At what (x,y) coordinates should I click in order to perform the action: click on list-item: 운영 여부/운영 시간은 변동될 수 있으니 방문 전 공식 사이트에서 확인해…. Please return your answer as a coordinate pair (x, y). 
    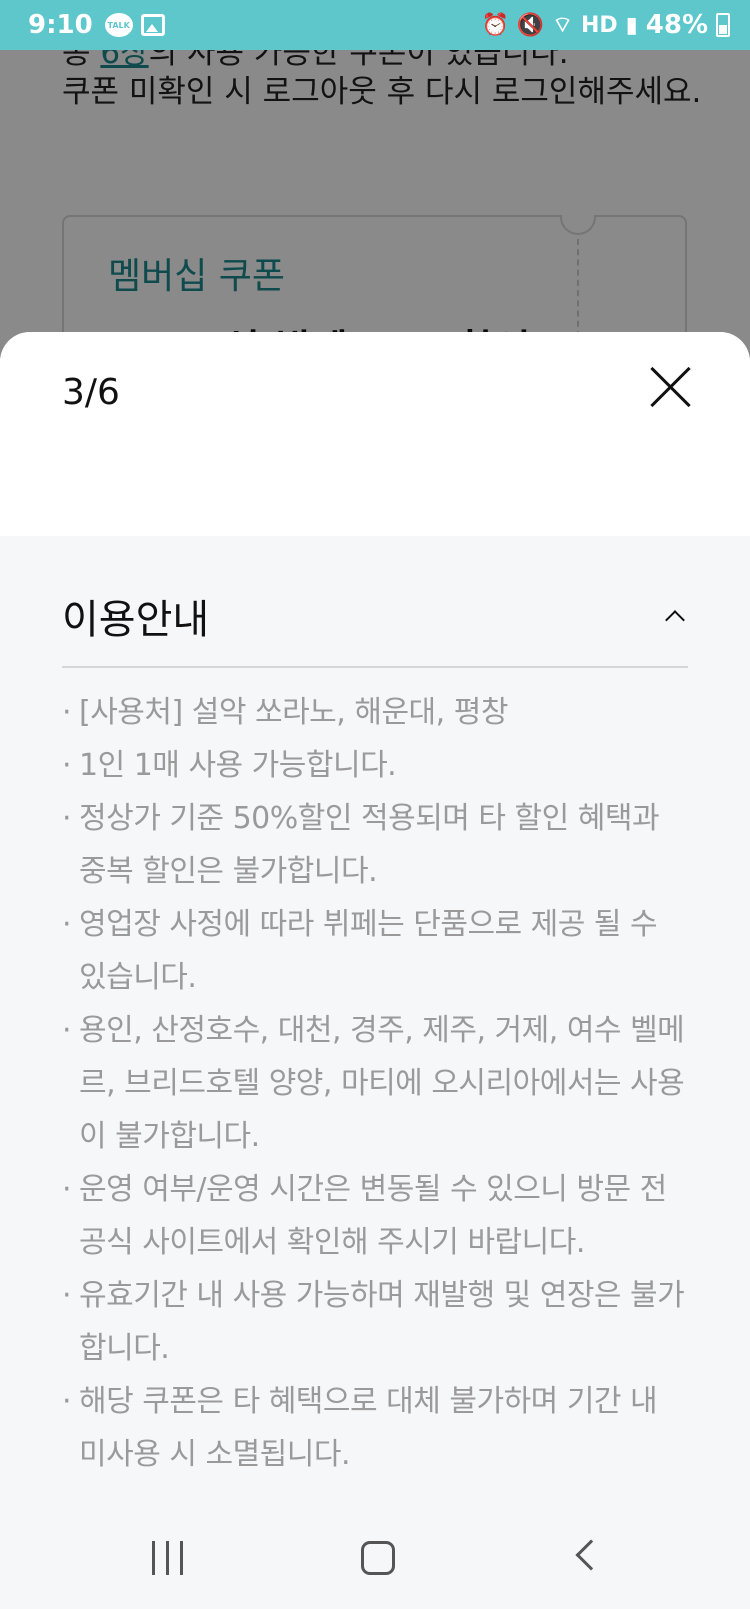
    Looking at the image, I should click on (377, 1216).